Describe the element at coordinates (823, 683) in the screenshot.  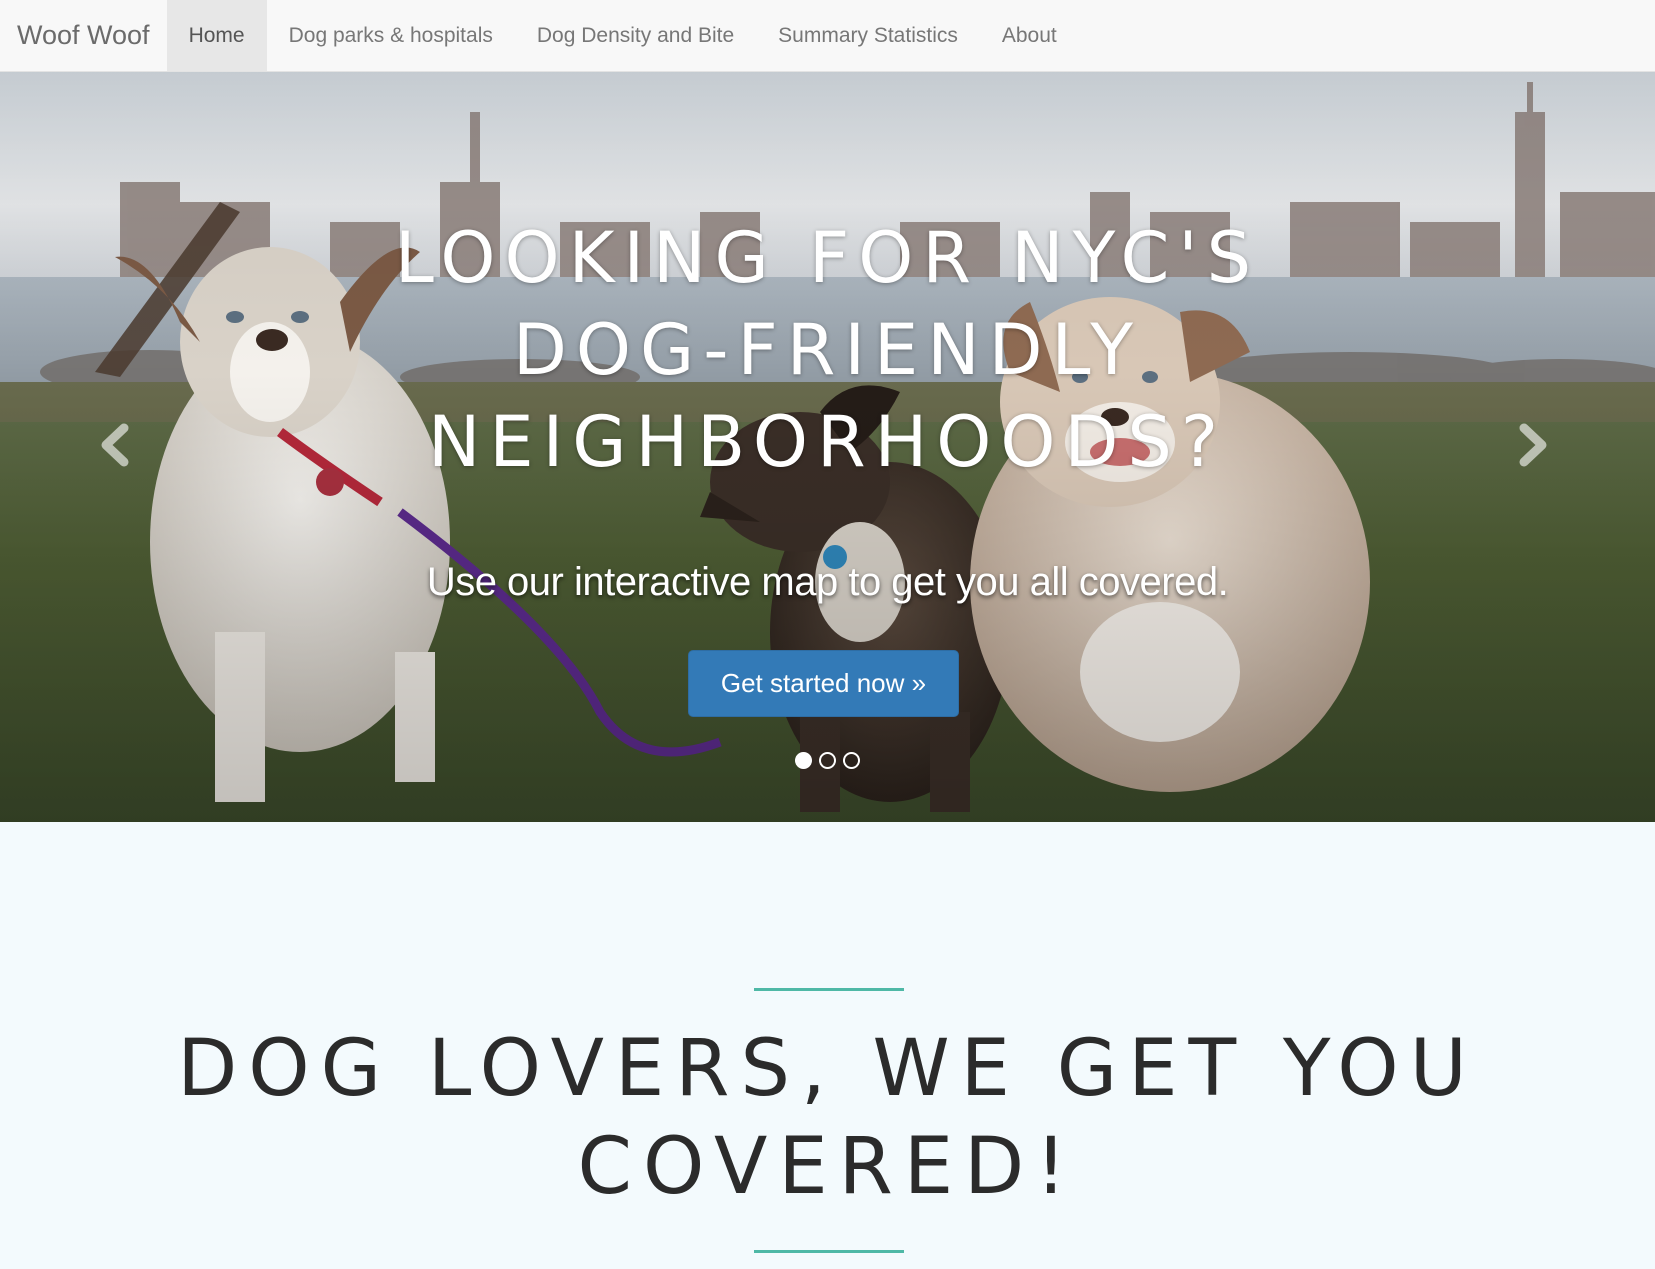
I see `get-started-button: Get started now »` at that location.